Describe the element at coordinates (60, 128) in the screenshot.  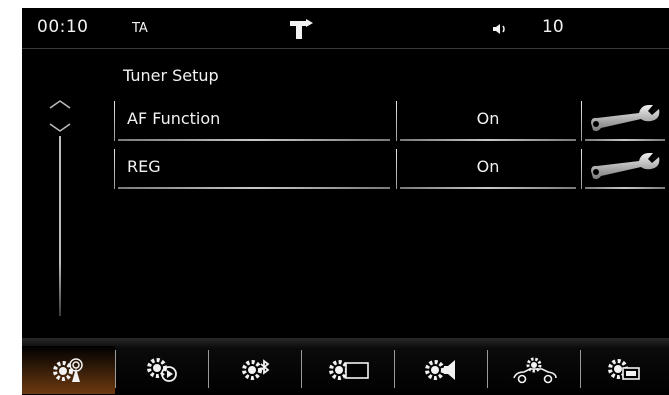
I see `scroll-down-icon` at that location.